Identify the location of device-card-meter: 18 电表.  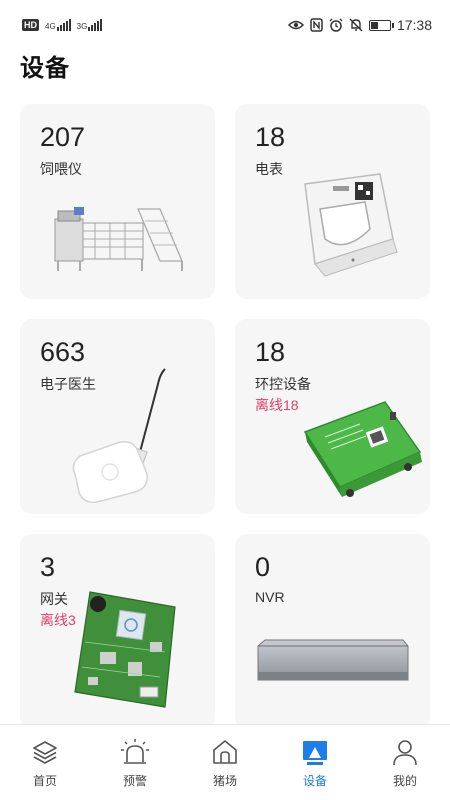
(332, 201).